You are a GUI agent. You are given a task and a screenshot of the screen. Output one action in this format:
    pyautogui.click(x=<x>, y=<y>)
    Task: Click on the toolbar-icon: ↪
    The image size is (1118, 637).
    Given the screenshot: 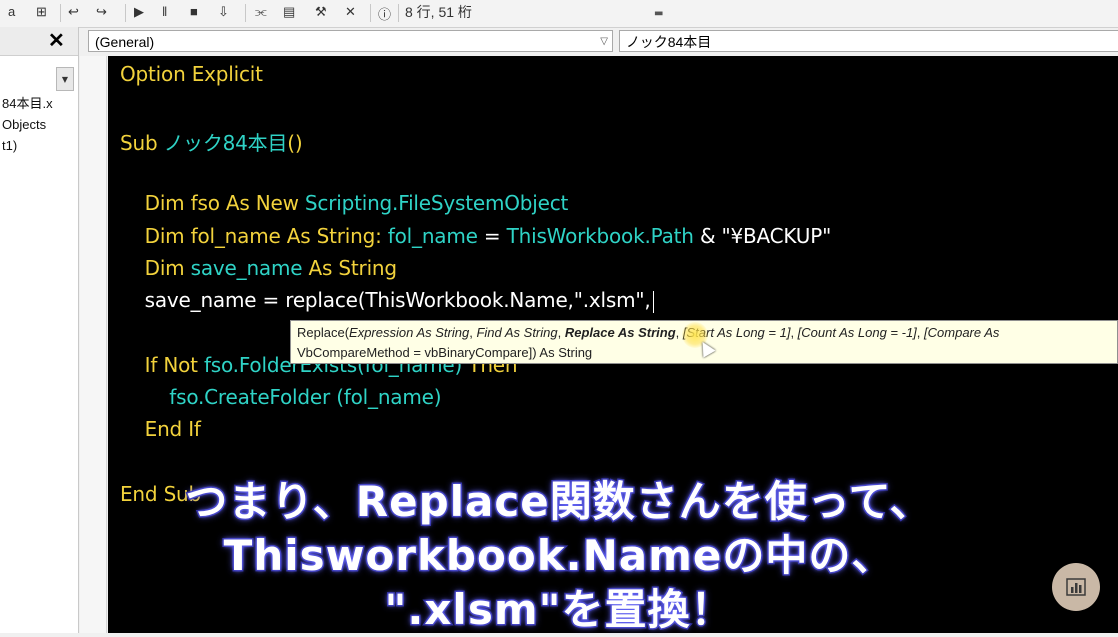 What is the action you would take?
    pyautogui.click(x=101, y=12)
    